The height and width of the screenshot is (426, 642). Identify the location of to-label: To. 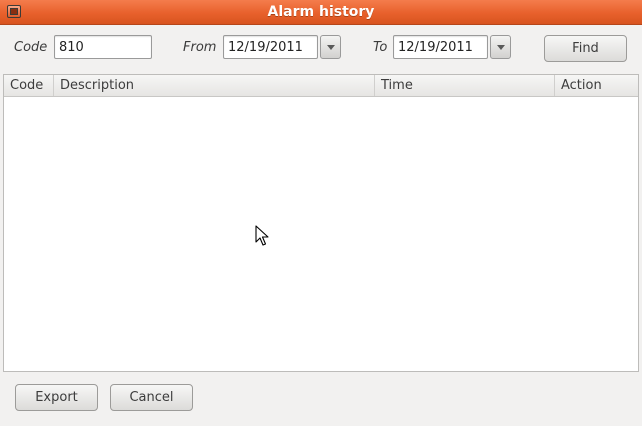
(380, 47).